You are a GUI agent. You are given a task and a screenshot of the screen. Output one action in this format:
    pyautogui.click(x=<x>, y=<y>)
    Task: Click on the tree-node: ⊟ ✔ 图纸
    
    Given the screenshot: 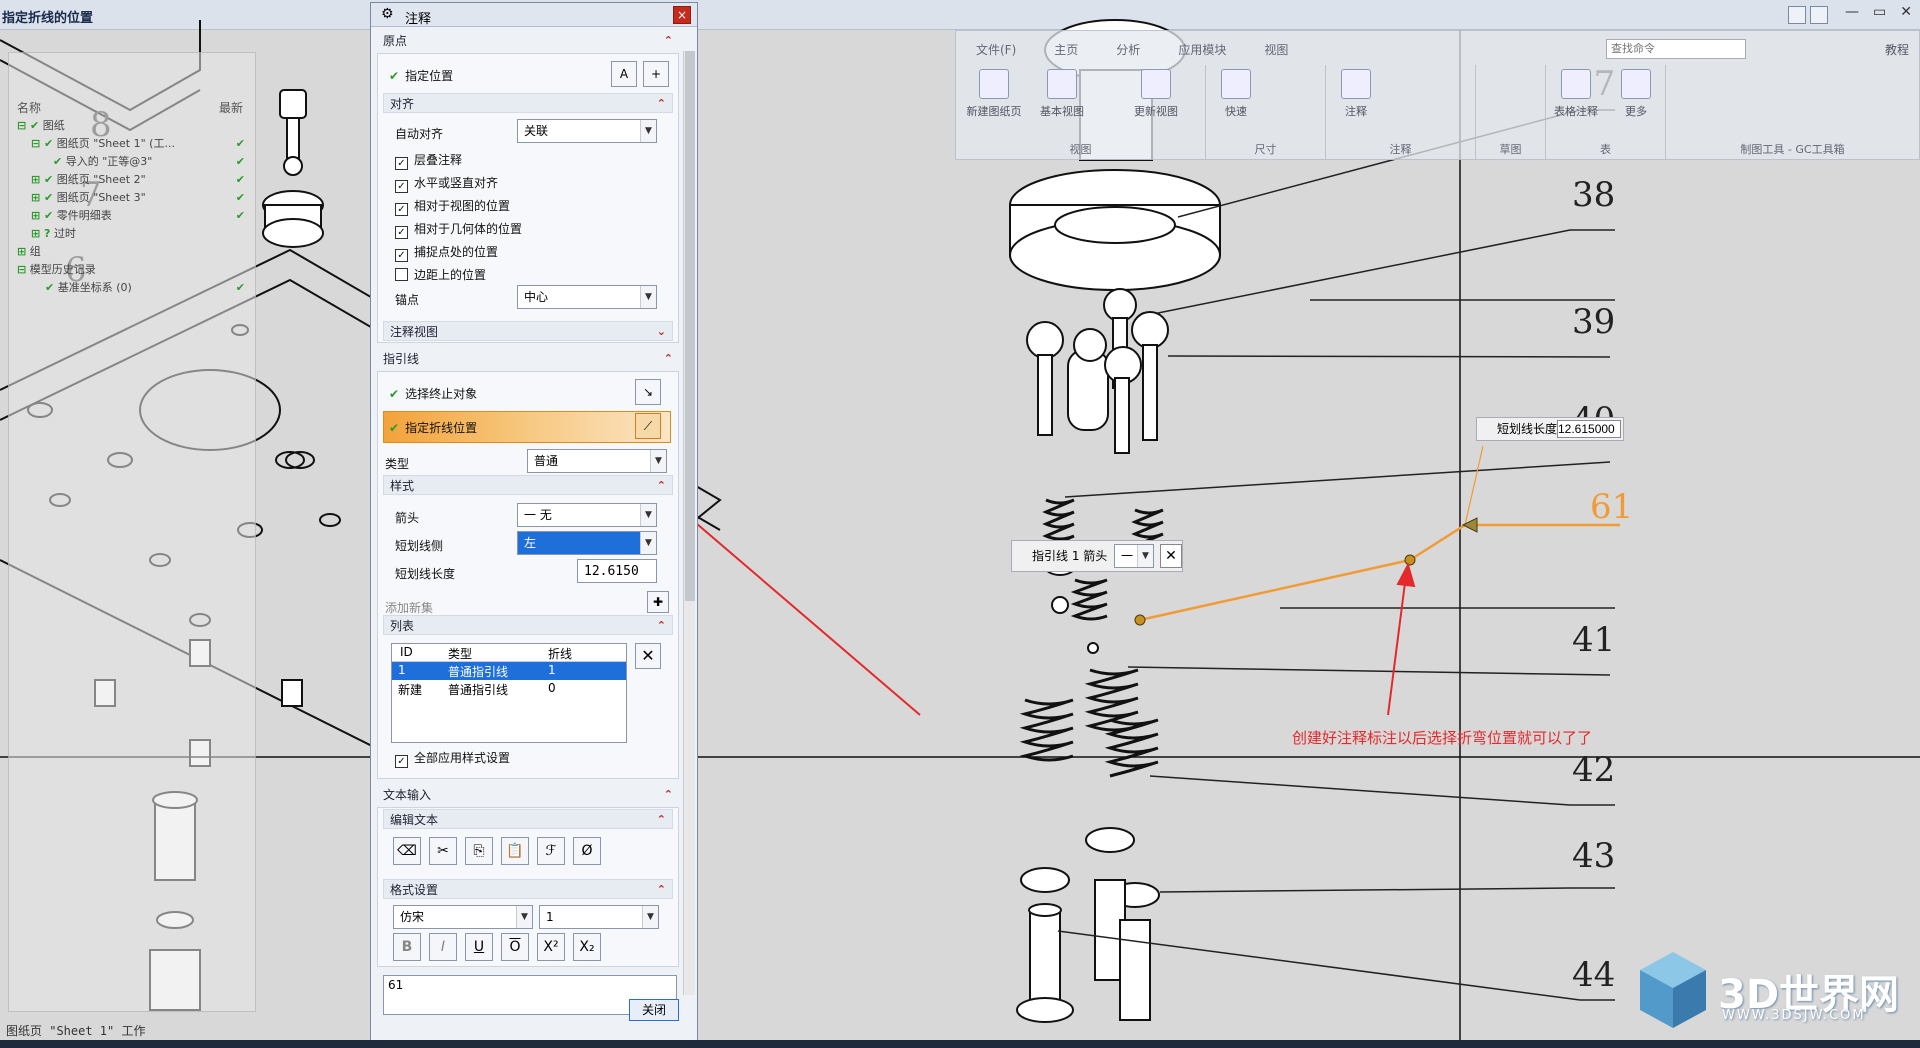 What is the action you would take?
    pyautogui.click(x=132, y=126)
    